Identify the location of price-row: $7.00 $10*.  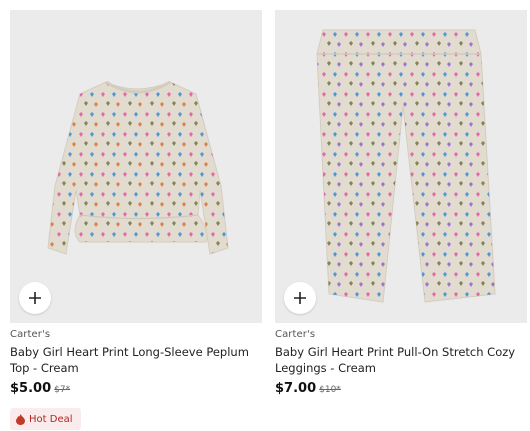
(308, 388).